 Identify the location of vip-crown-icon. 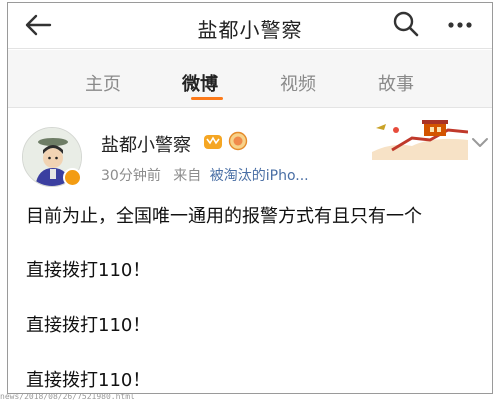
(213, 142).